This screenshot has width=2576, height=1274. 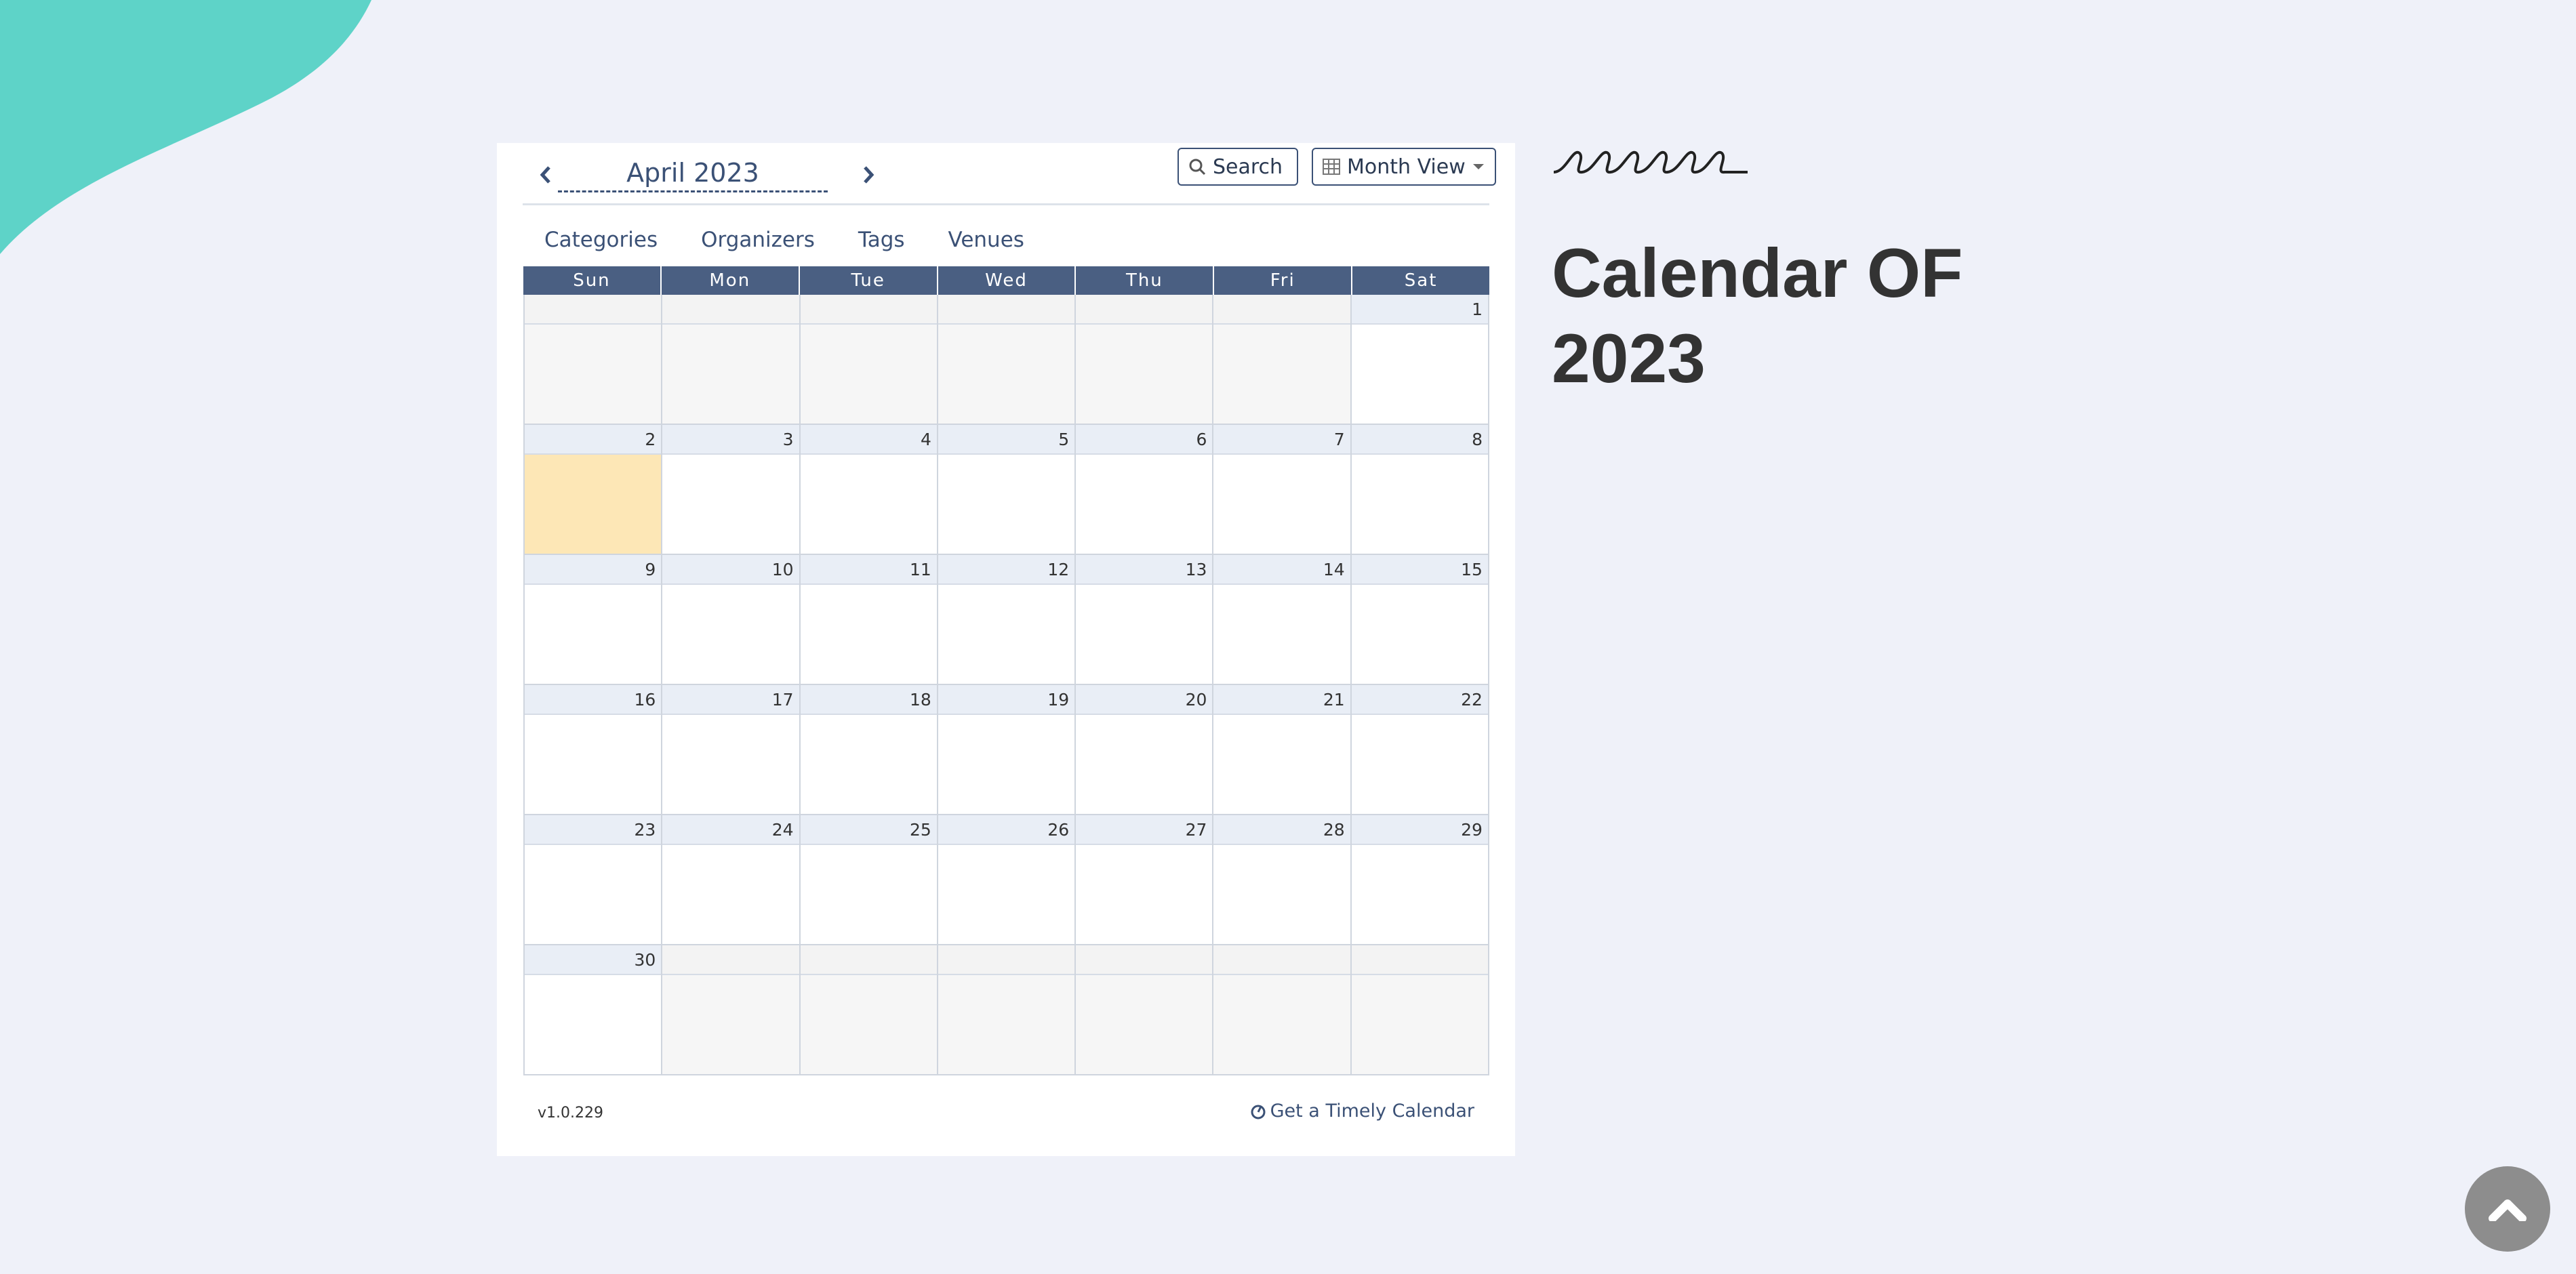 What do you see at coordinates (868, 830) in the screenshot?
I see `day-number: 25` at bounding box center [868, 830].